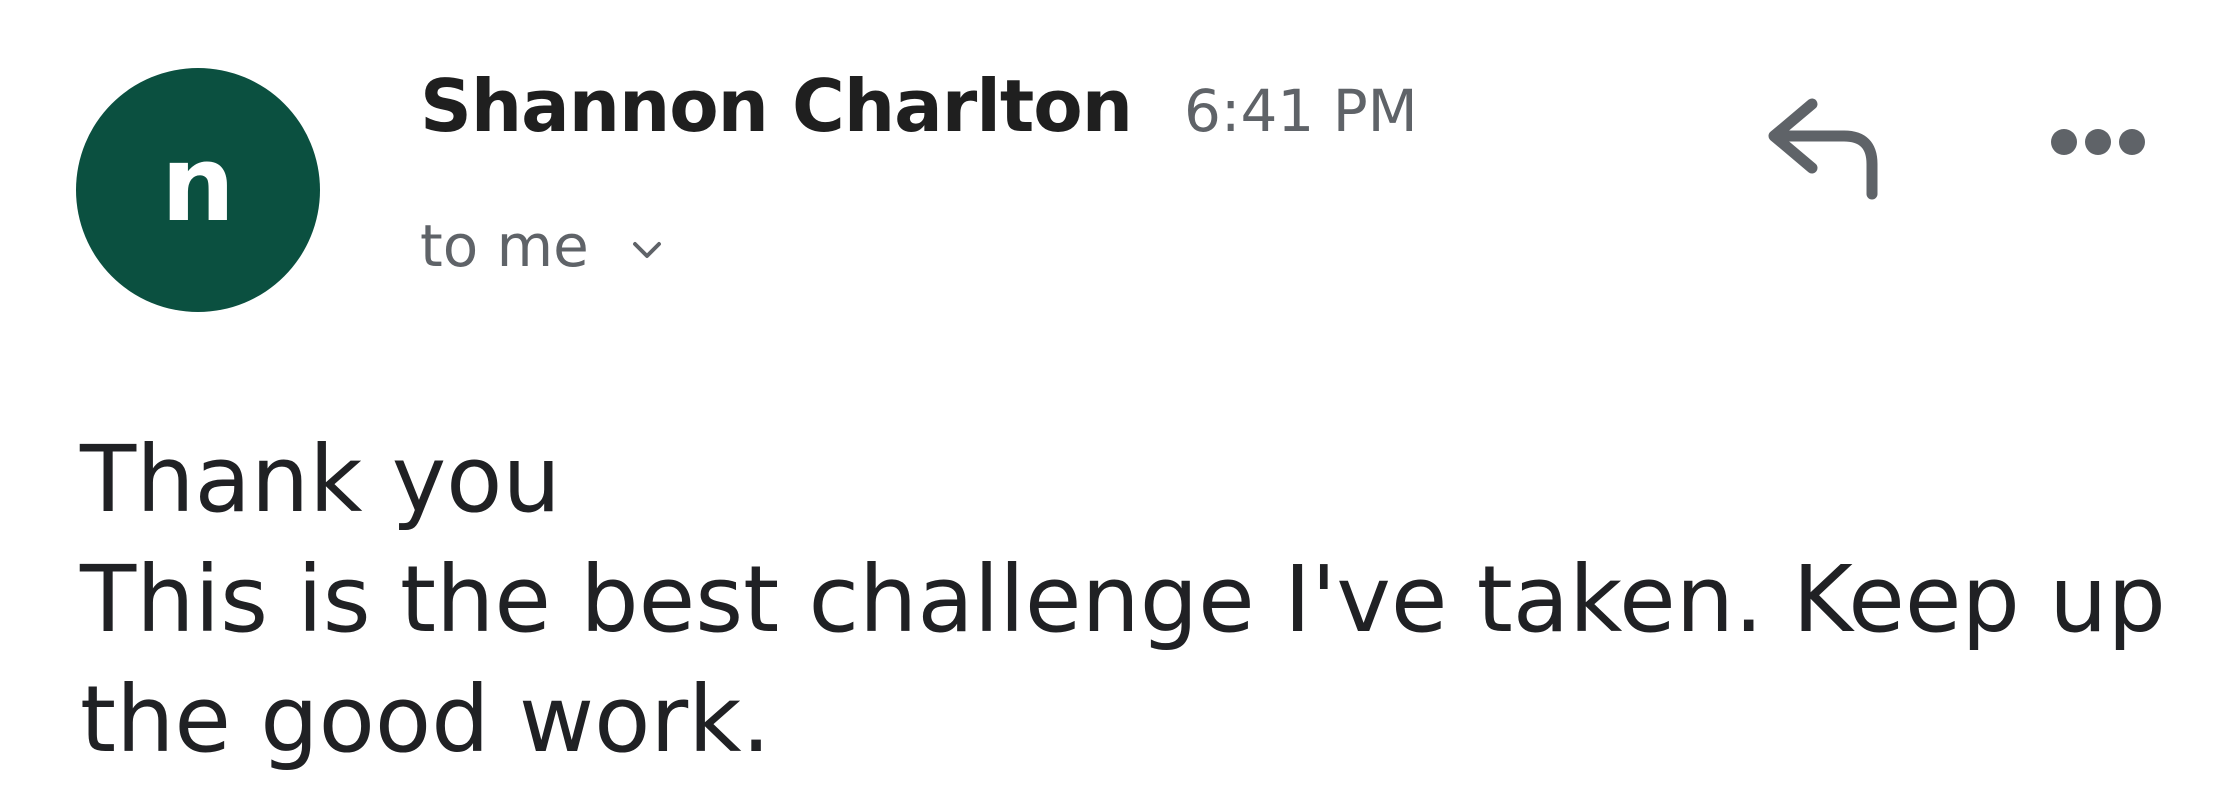  I want to click on sender-avatar: n, so click(198, 190).